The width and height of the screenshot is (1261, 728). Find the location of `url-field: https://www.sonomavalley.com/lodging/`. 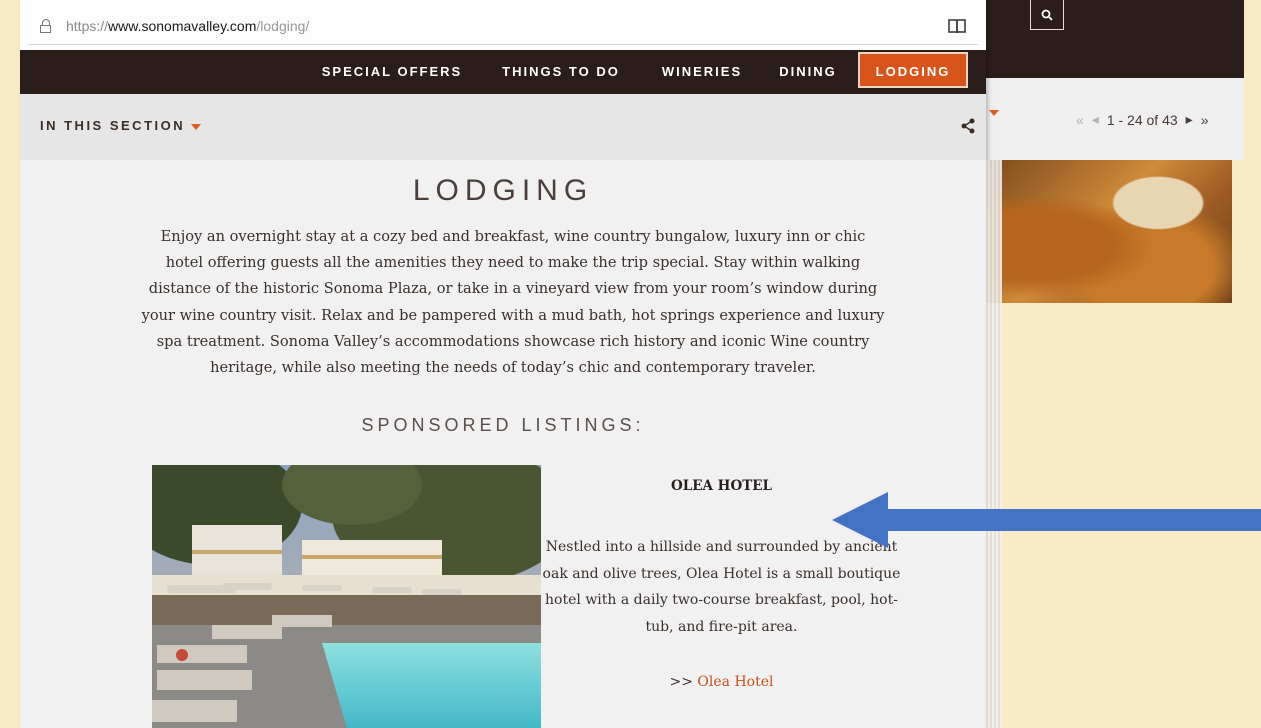

url-field: https://www.sonomavalley.com/lodging/ is located at coordinates (503, 26).